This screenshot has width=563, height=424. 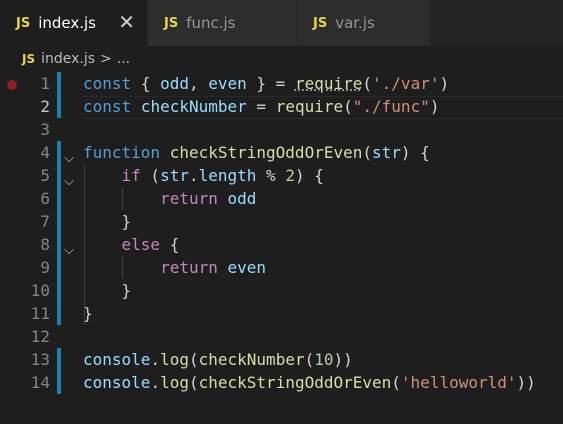 I want to click on code-text: else {, so click(x=131, y=244).